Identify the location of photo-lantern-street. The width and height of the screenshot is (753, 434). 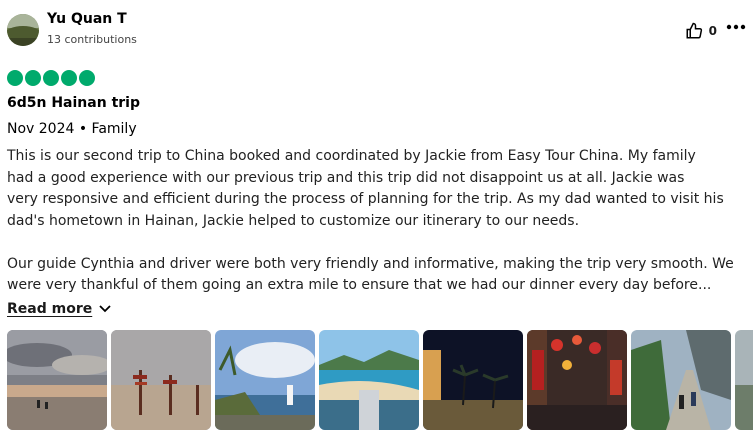
(577, 380).